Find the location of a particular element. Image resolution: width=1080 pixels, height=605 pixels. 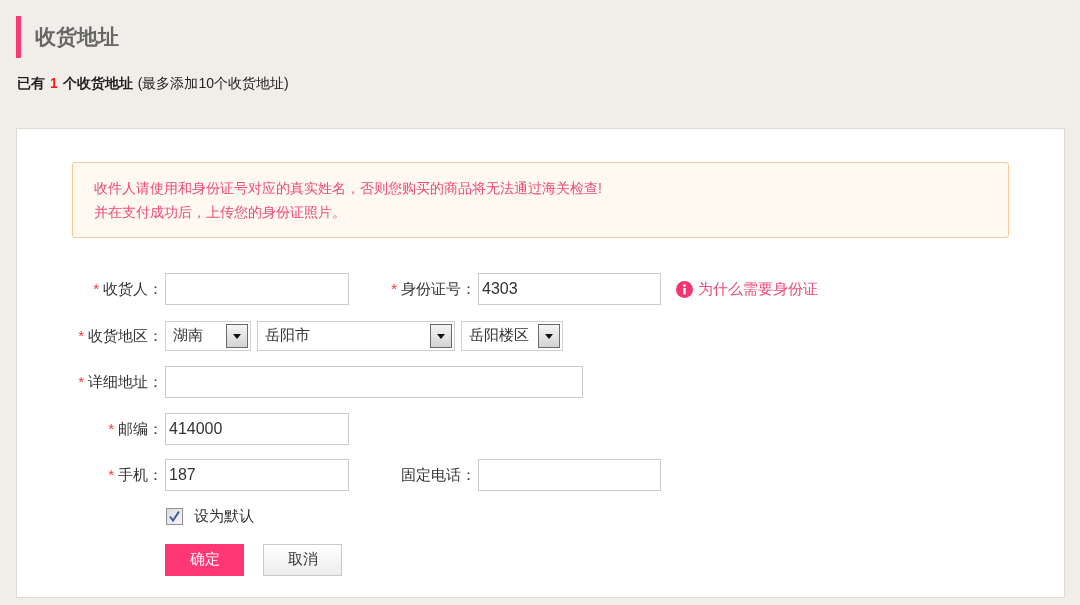

accent-bar is located at coordinates (18, 37).